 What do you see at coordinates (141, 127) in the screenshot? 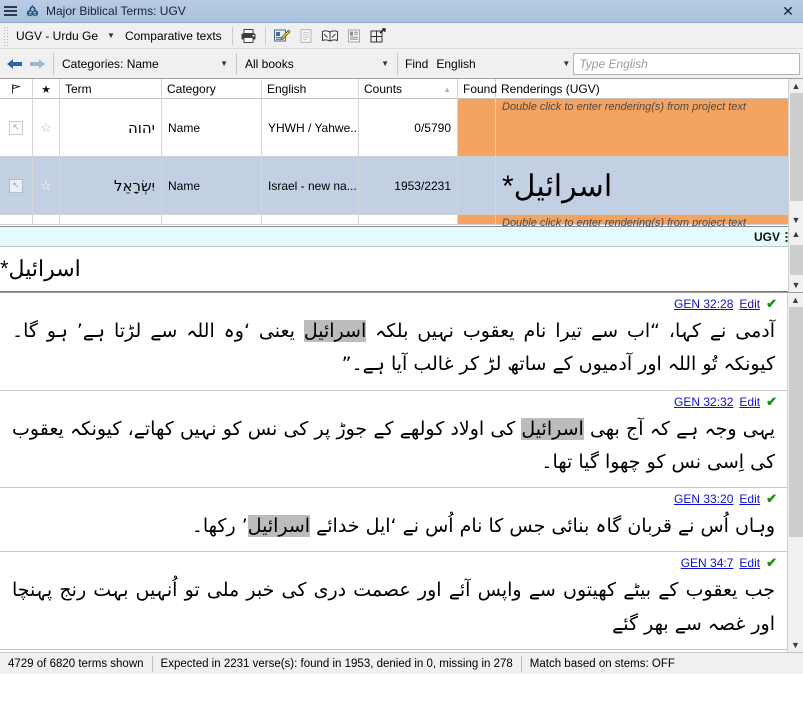
I see `term-hebrew-text: יהוה` at bounding box center [141, 127].